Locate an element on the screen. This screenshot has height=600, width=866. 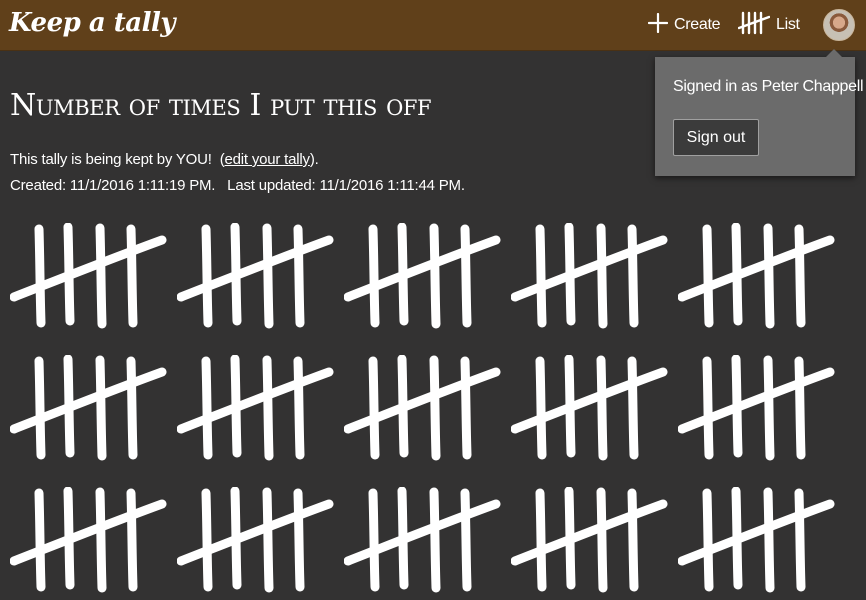
sign-out-button: Sign out is located at coordinates (716, 137).